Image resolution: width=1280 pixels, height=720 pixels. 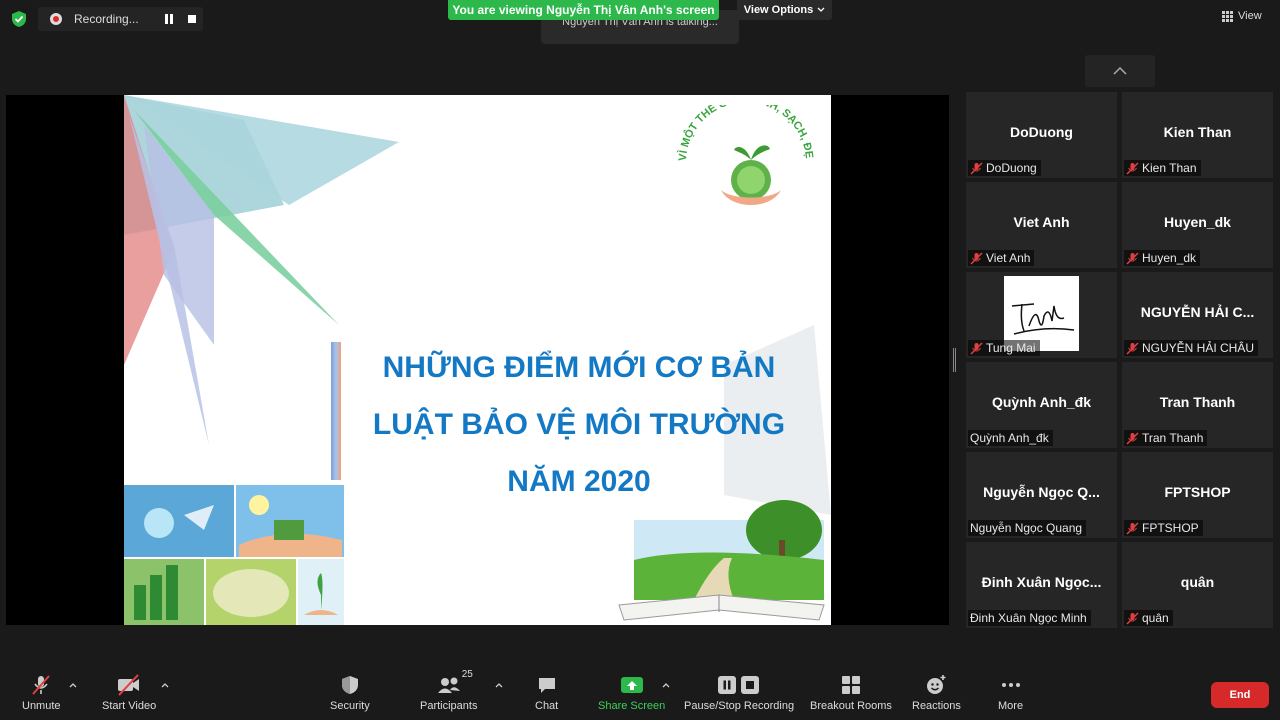 I want to click on view-button: View, so click(x=1242, y=16).